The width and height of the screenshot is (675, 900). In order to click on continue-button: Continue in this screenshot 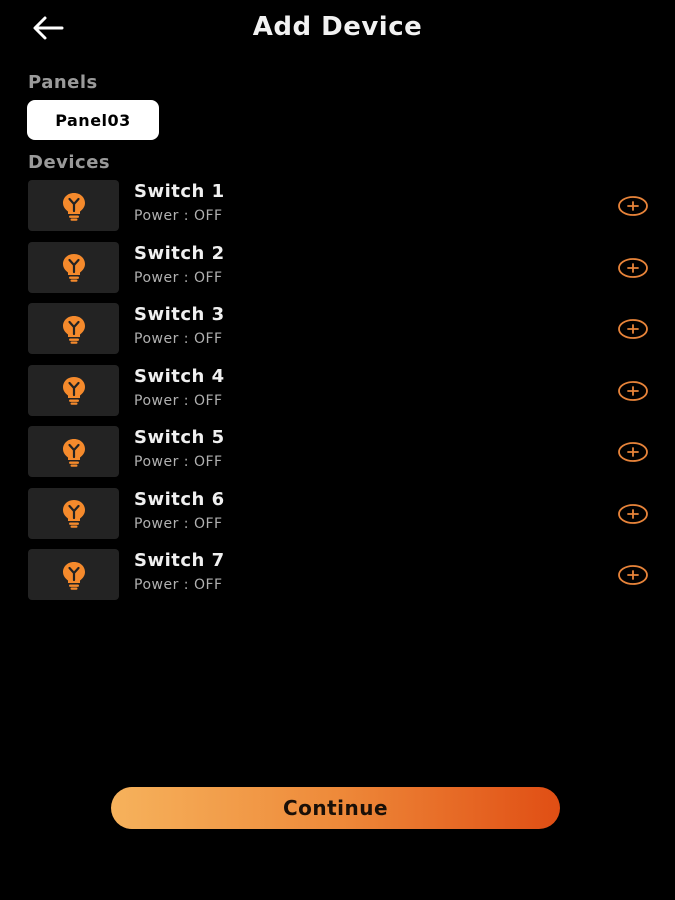, I will do `click(335, 808)`.